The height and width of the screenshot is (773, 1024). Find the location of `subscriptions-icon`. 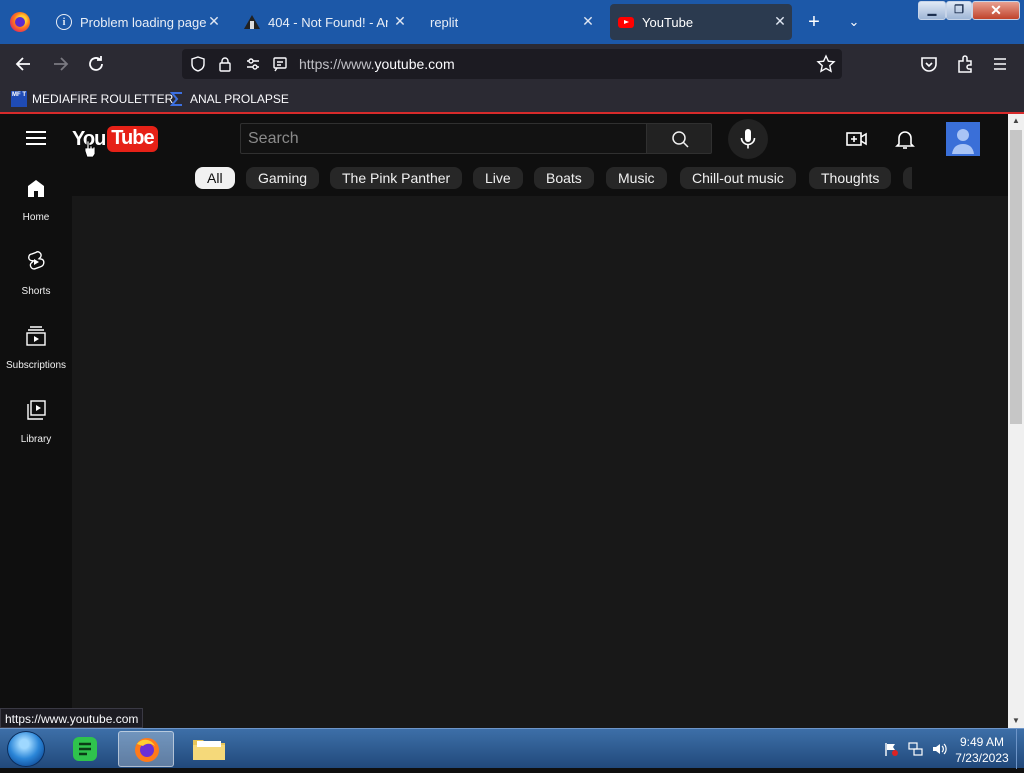

subscriptions-icon is located at coordinates (36, 336).